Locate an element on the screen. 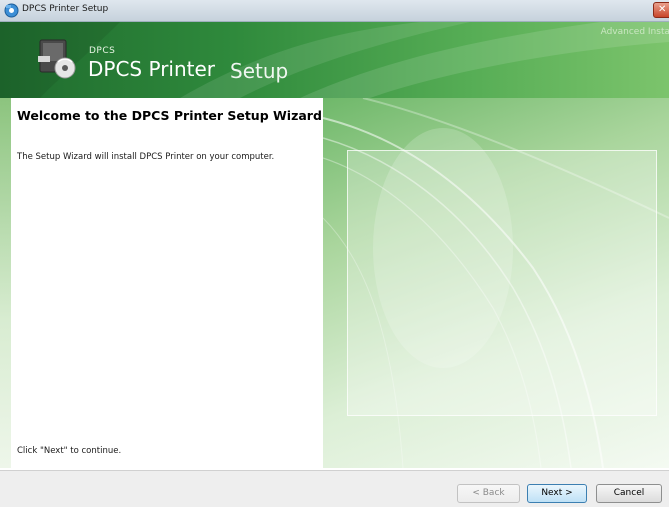  next-button: Next > is located at coordinates (557, 493).